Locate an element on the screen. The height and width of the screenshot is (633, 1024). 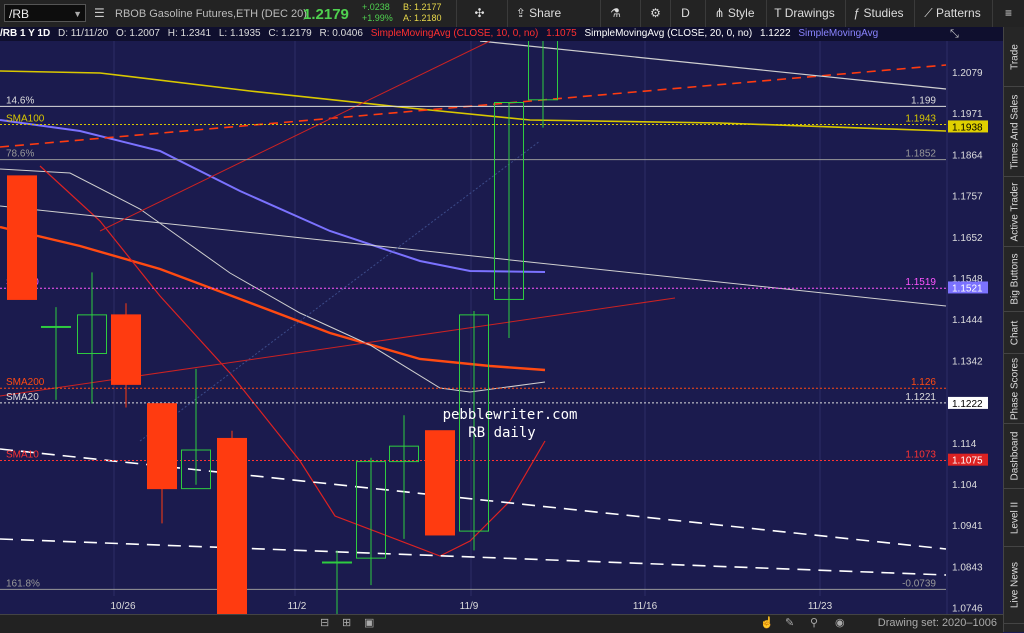
expand-icon: ⤡ is located at coordinates (954, 34).